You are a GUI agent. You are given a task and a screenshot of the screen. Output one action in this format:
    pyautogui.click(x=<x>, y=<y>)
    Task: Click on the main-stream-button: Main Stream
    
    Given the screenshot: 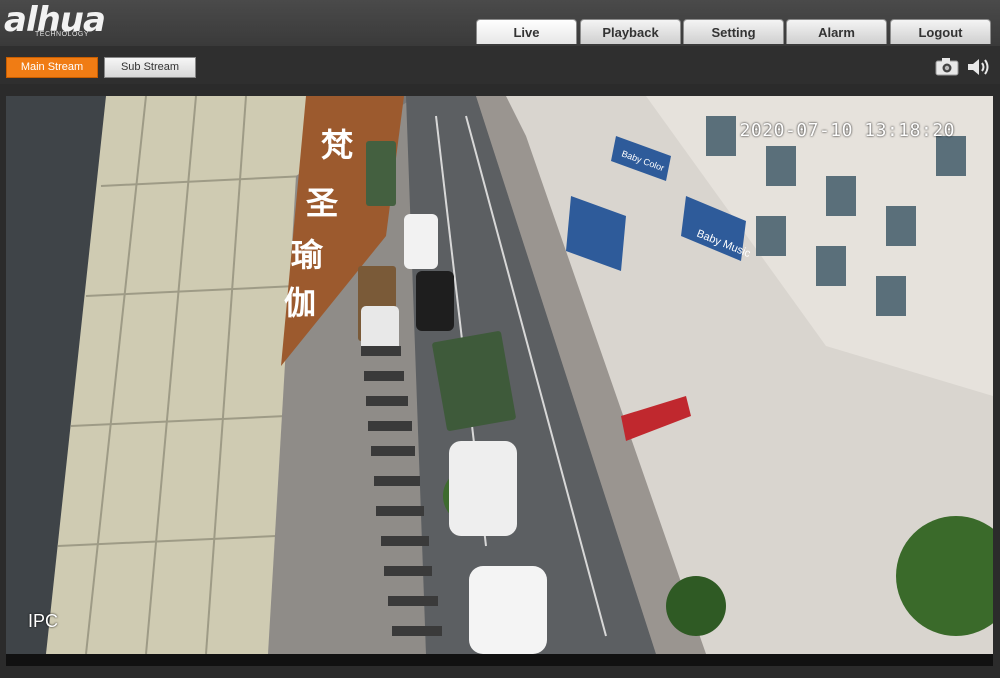 What is the action you would take?
    pyautogui.click(x=52, y=67)
    